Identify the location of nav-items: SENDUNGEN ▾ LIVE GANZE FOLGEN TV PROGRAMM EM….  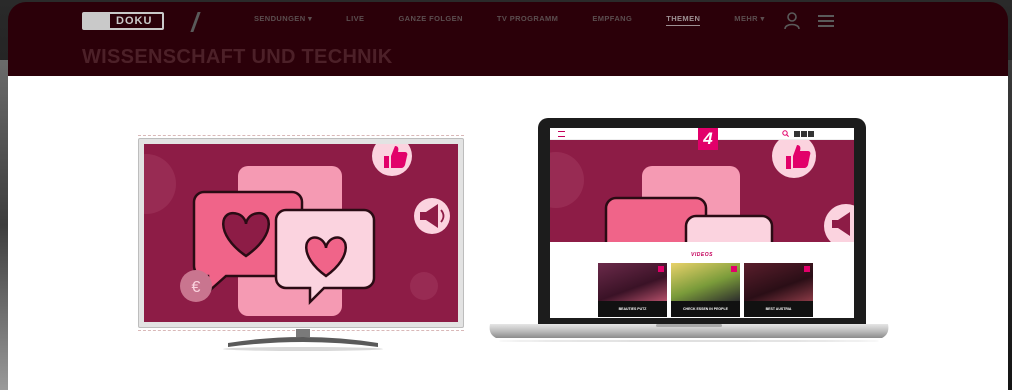
(526, 20).